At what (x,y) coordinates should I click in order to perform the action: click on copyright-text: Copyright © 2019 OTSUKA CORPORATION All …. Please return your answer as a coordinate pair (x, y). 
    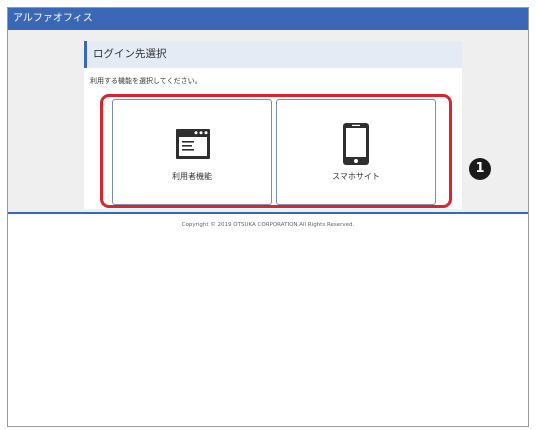
    Looking at the image, I should click on (268, 225).